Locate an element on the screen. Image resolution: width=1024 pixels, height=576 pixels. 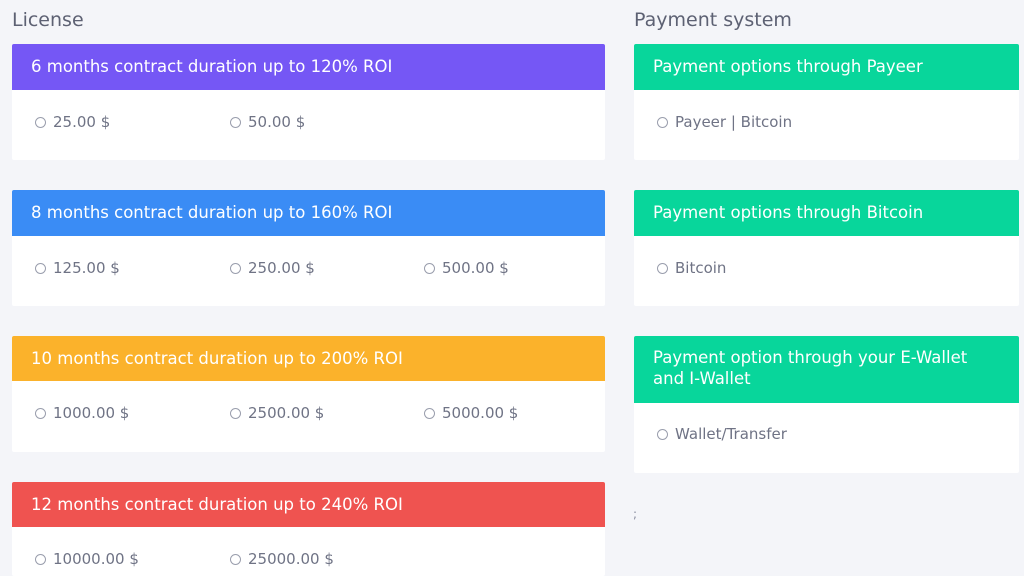
license-option: 500.00 $ is located at coordinates (466, 268).